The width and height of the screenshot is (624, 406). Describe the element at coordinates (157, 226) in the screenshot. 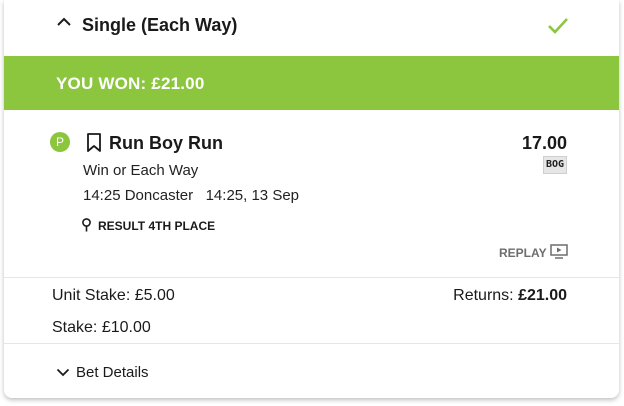

I see `result-text: RESULT 4TH PLACE` at that location.